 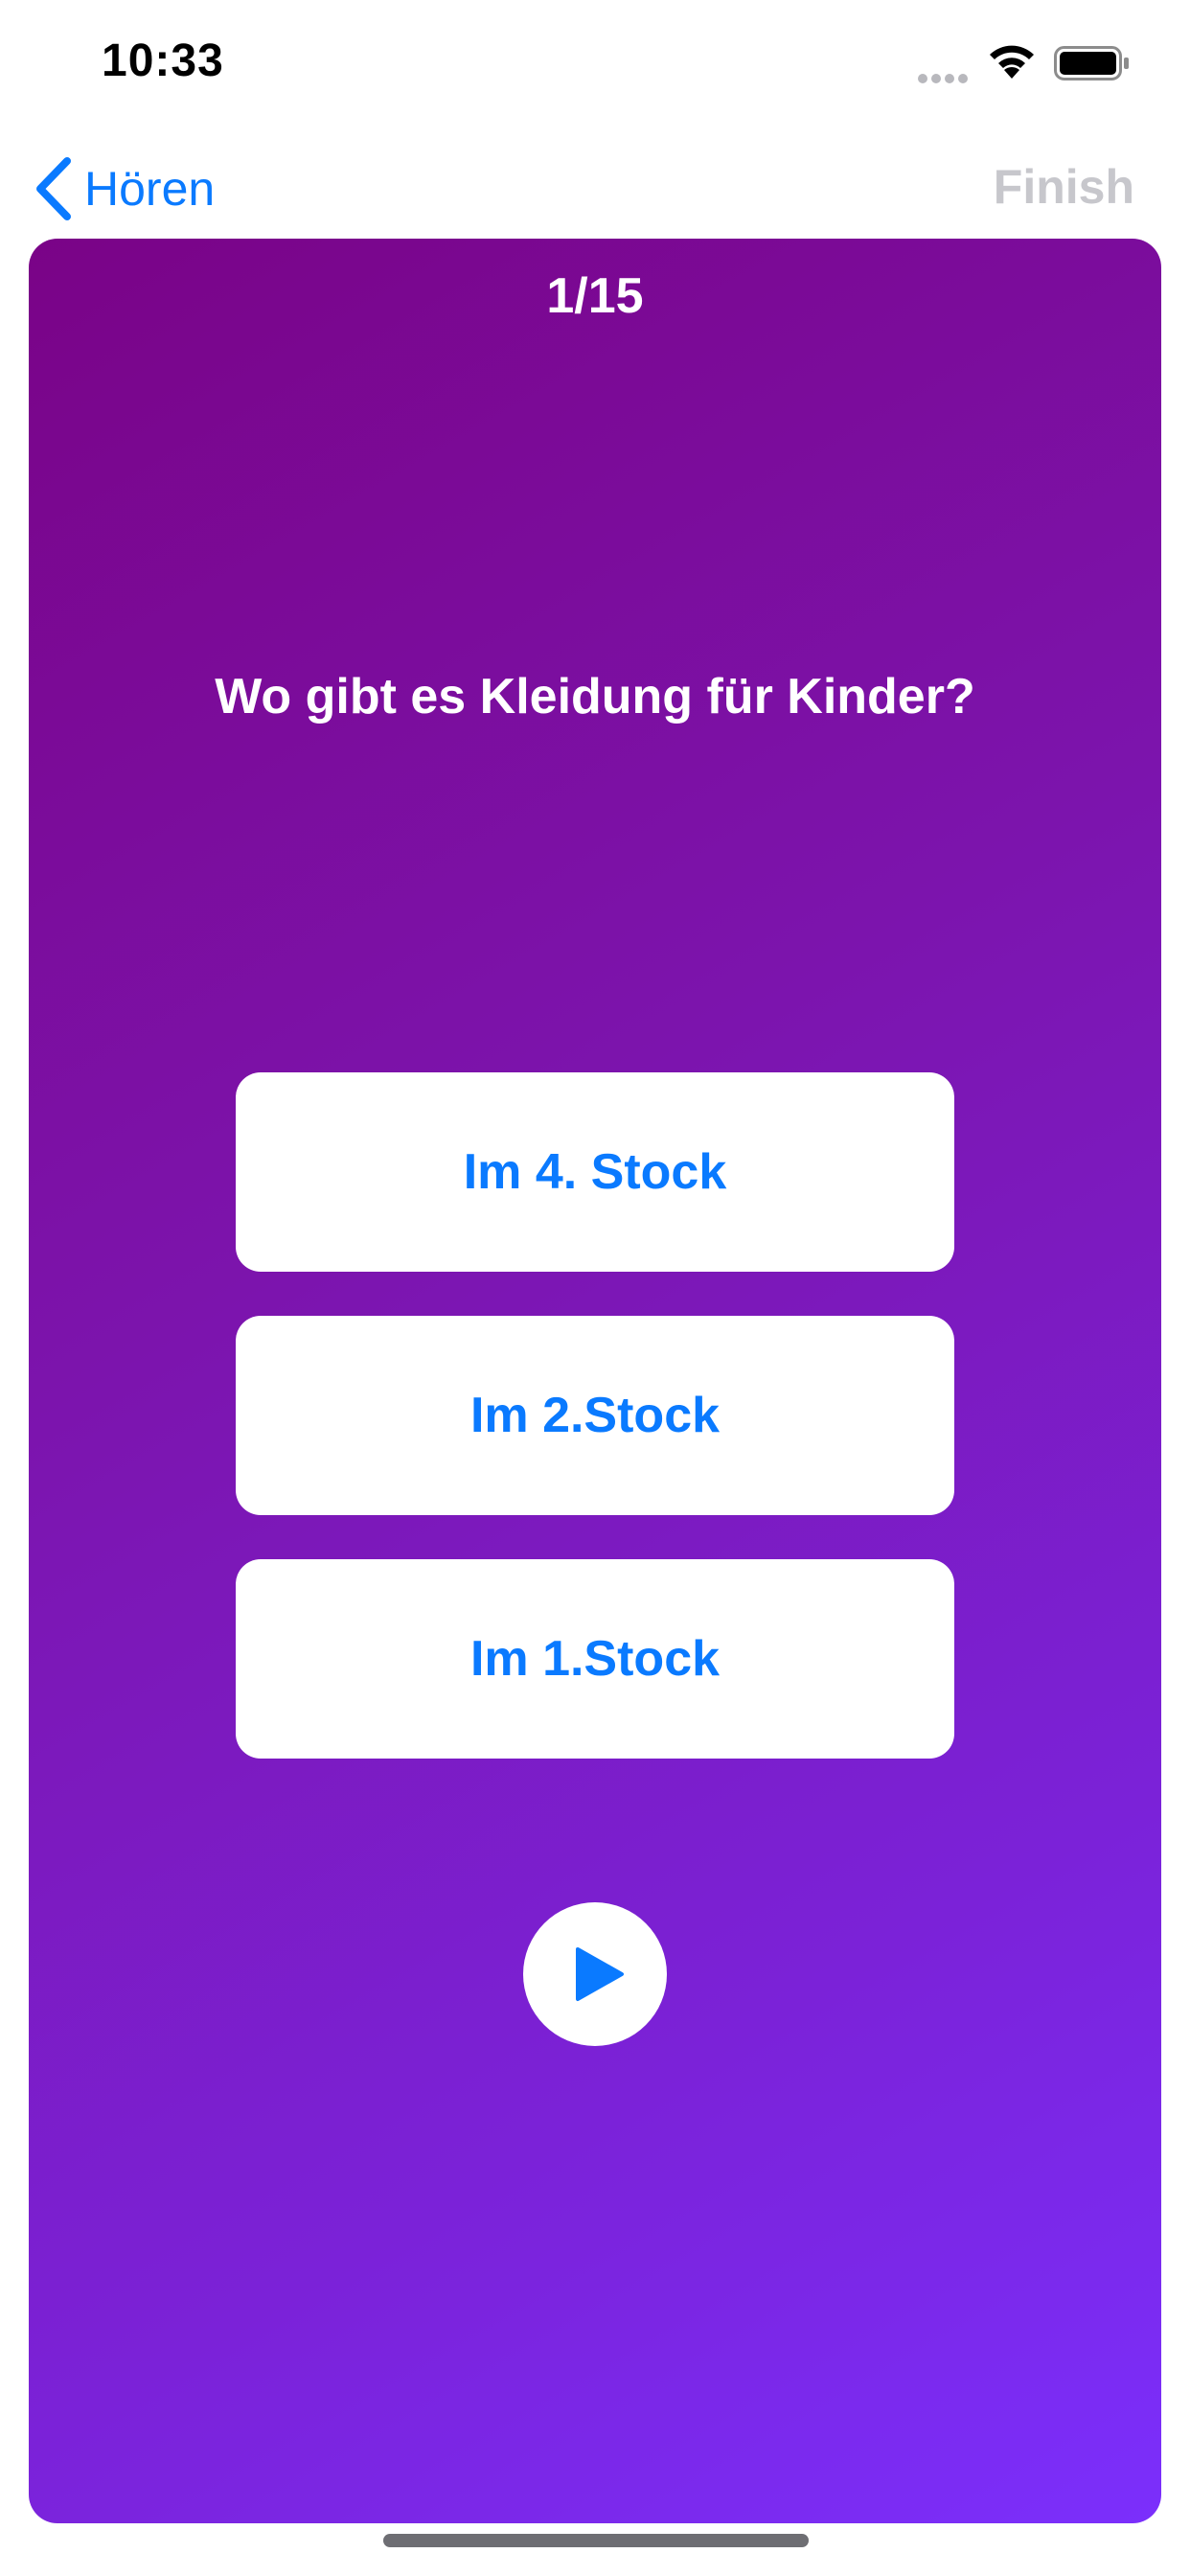 What do you see at coordinates (945, 77) in the screenshot?
I see `cellular-signal-icon` at bounding box center [945, 77].